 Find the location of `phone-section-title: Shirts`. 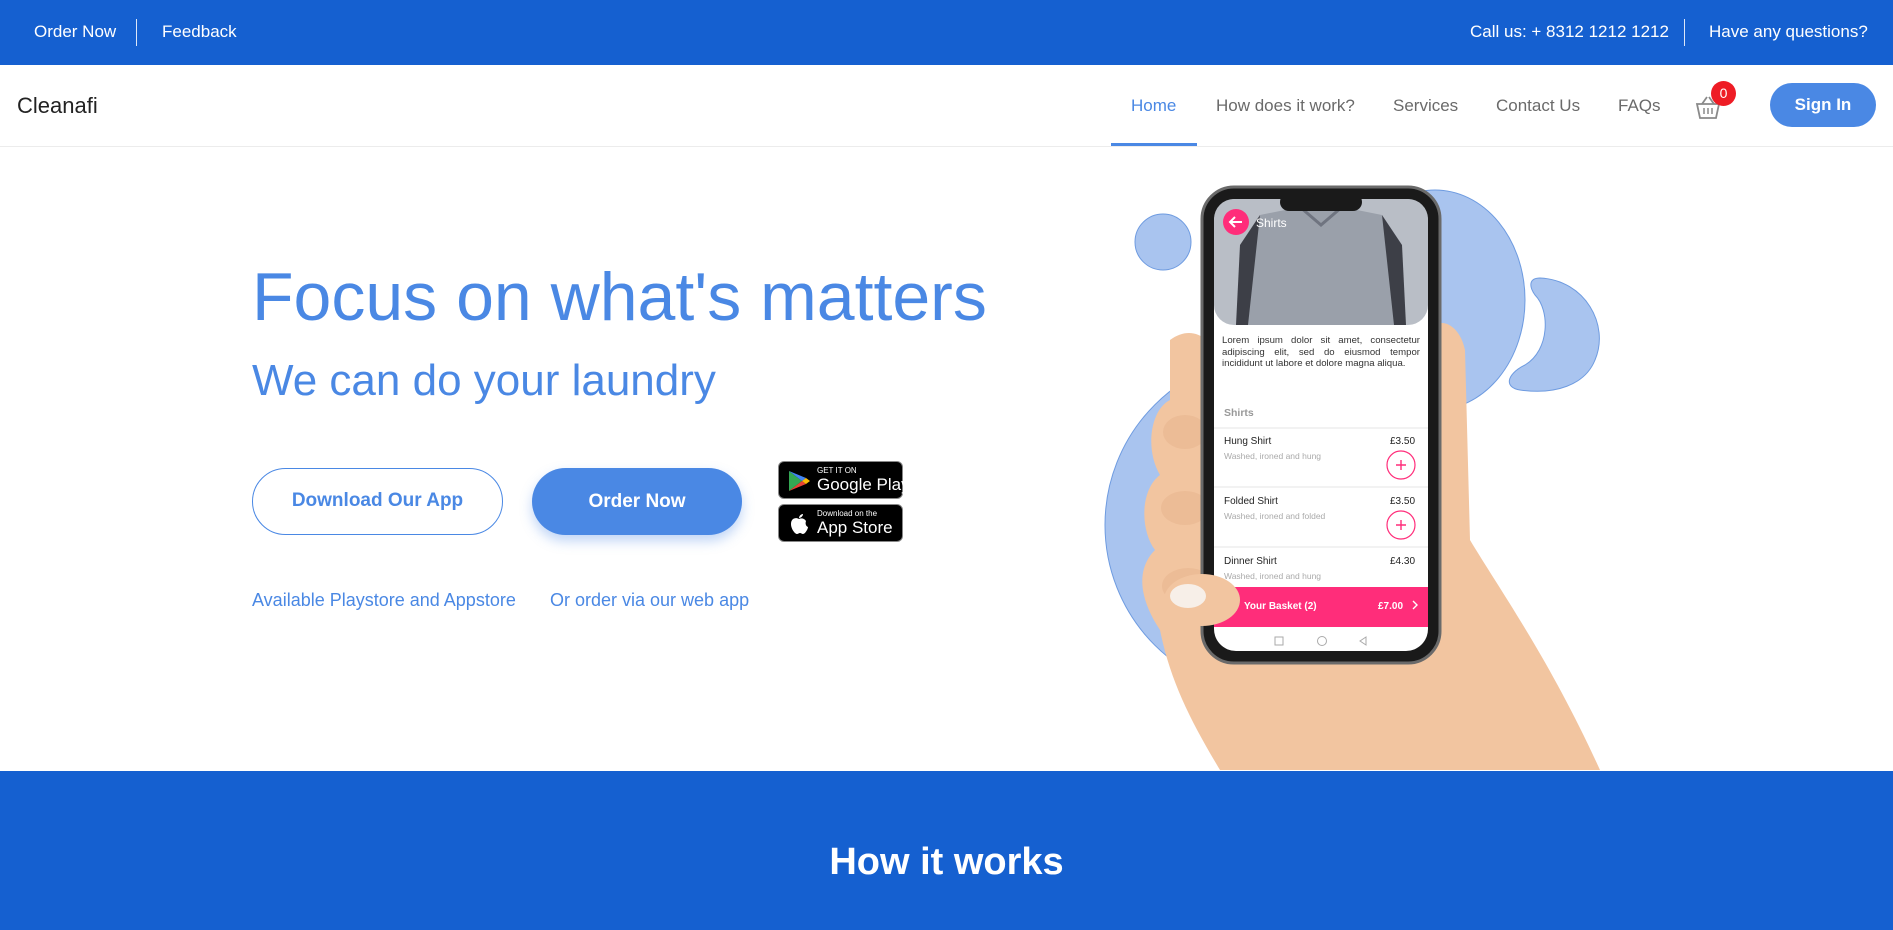

phone-section-title: Shirts is located at coordinates (1239, 413).